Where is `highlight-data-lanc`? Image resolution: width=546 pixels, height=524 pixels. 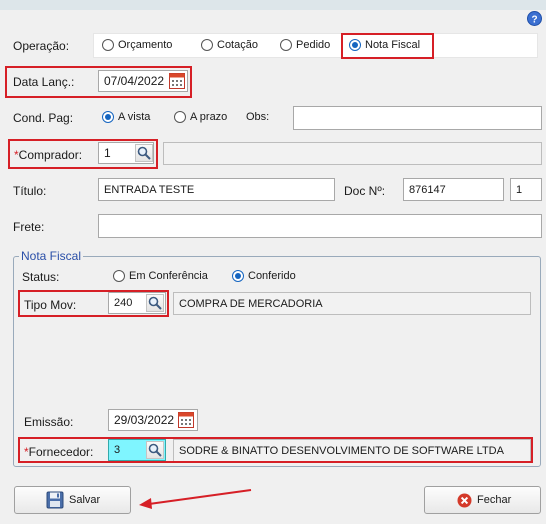 highlight-data-lanc is located at coordinates (98, 82).